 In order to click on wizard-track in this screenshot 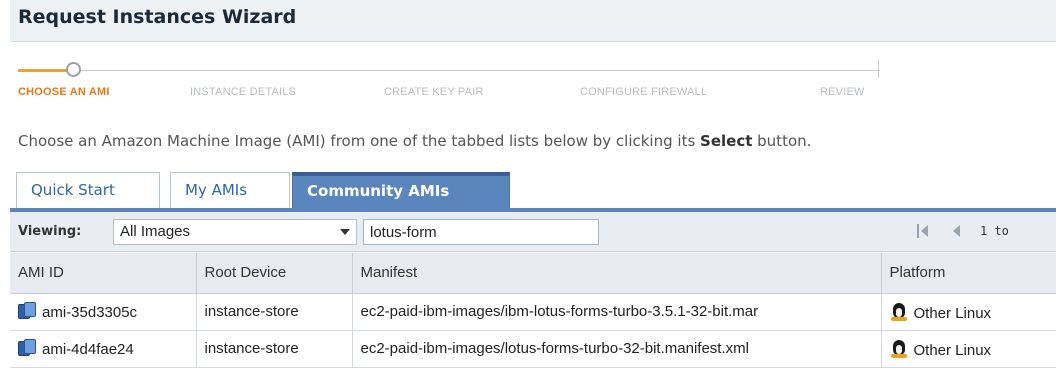, I will do `click(449, 70)`.